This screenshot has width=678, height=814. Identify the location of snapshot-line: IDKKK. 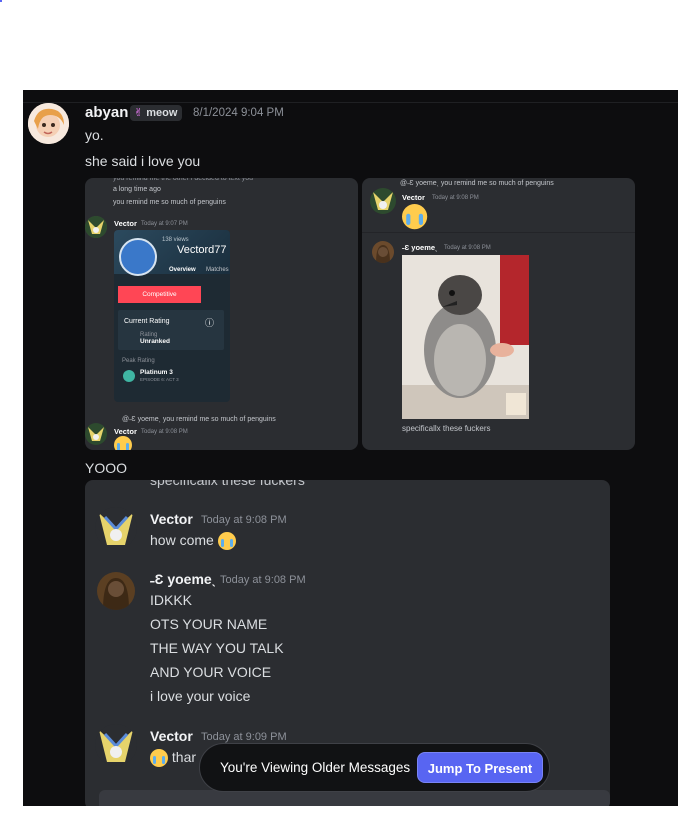
(171, 600).